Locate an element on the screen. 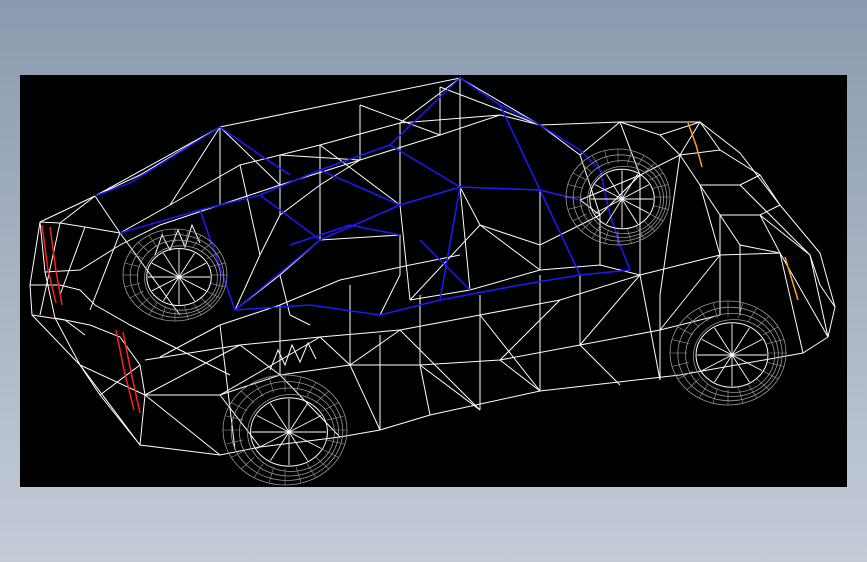 The width and height of the screenshot is (867, 562). wheel-front-left is located at coordinates (175, 275).